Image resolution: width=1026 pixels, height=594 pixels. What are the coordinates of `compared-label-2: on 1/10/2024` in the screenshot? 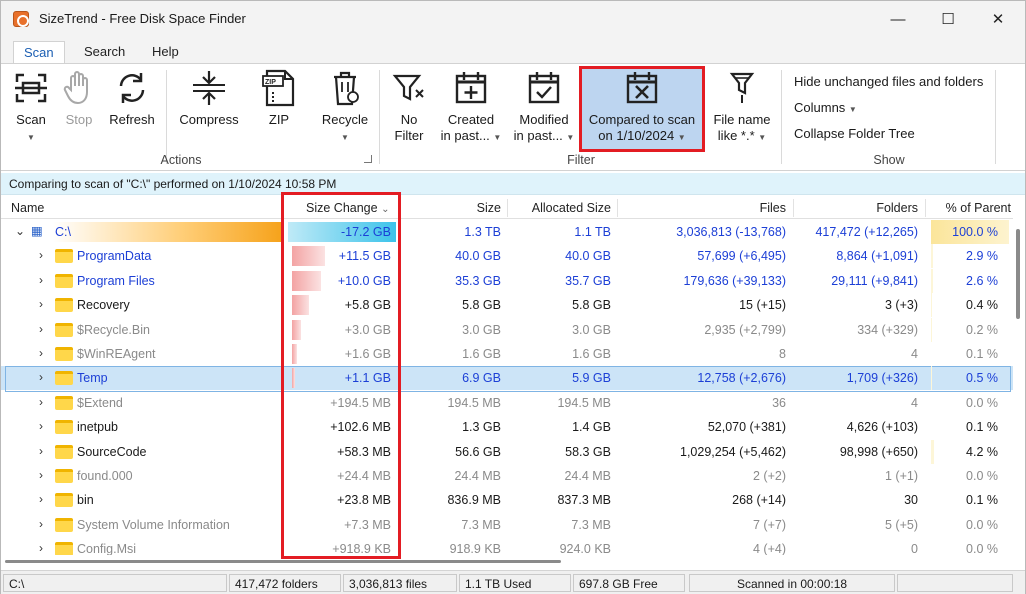 It's located at (636, 135).